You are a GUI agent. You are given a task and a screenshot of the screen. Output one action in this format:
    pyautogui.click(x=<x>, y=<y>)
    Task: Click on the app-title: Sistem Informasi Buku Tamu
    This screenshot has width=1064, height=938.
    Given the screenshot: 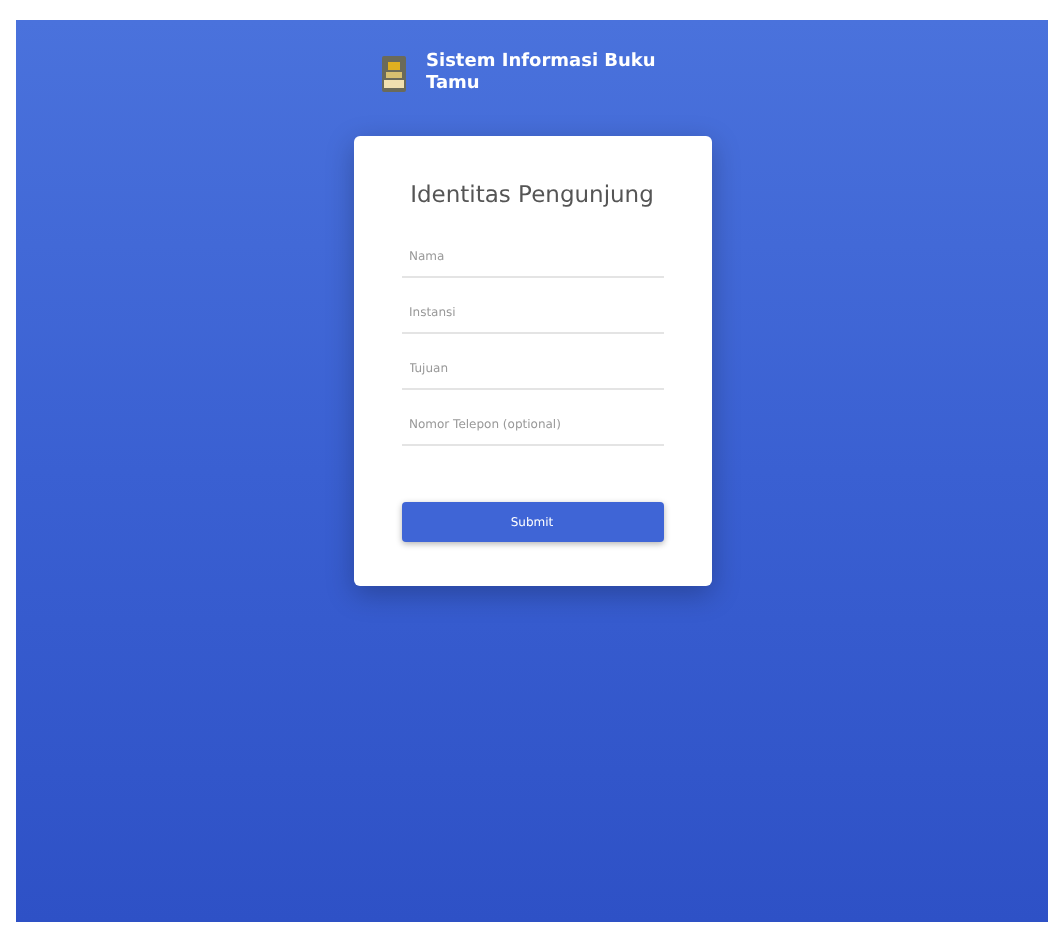 What is the action you would take?
    pyautogui.click(x=541, y=74)
    